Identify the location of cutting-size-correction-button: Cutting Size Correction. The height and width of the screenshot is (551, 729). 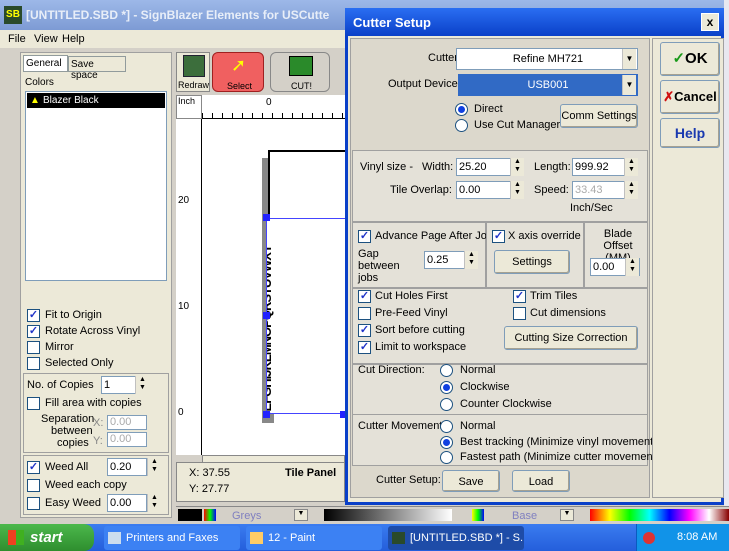
(571, 338).